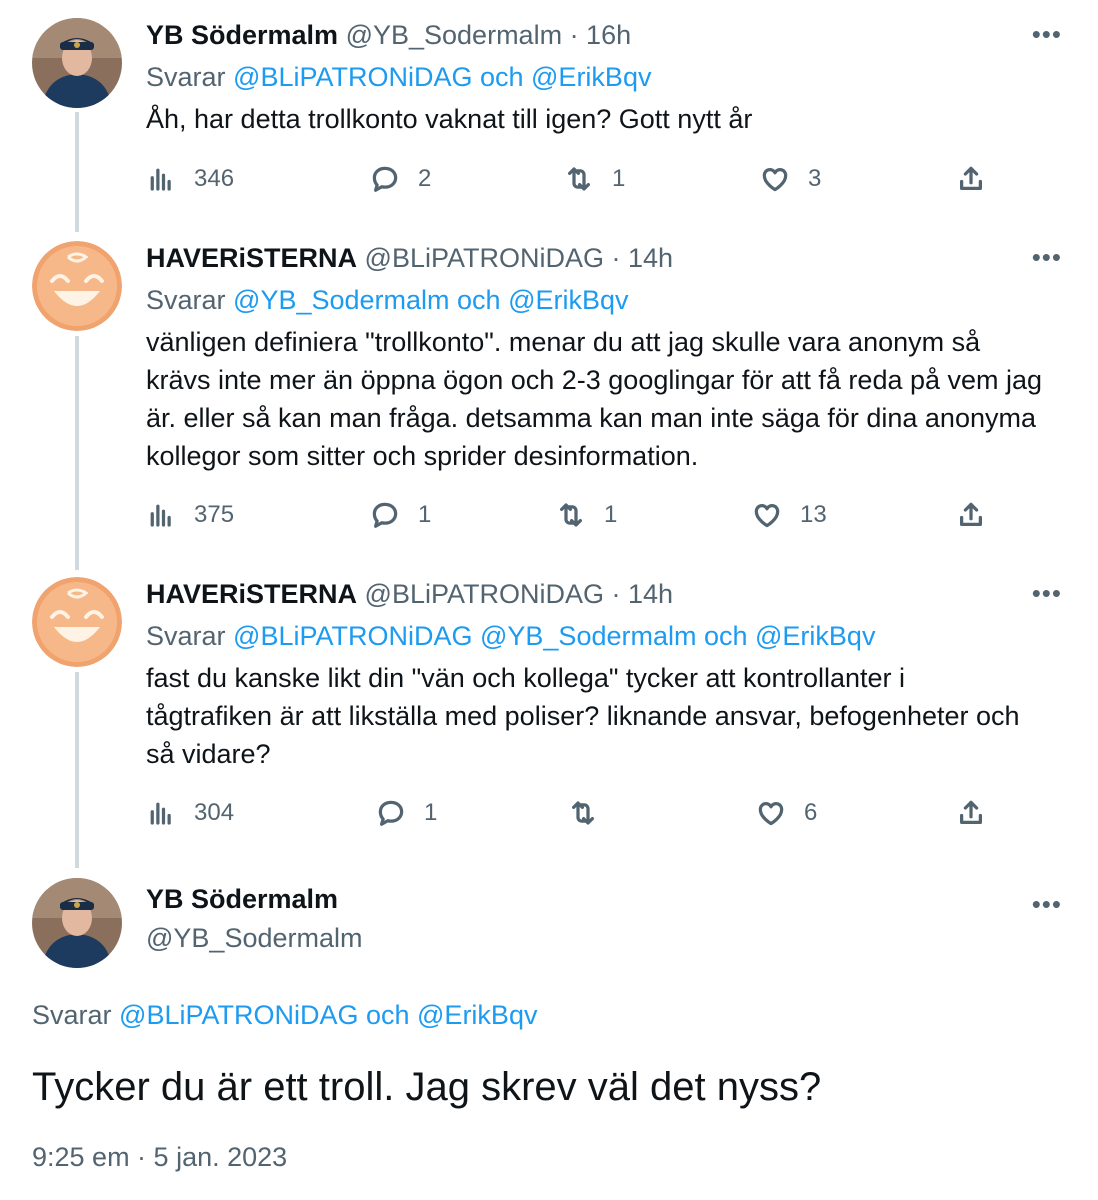 This screenshot has height=1200, width=1098. I want to click on tweet-actions: 375 1 1 13, so click(572, 518).